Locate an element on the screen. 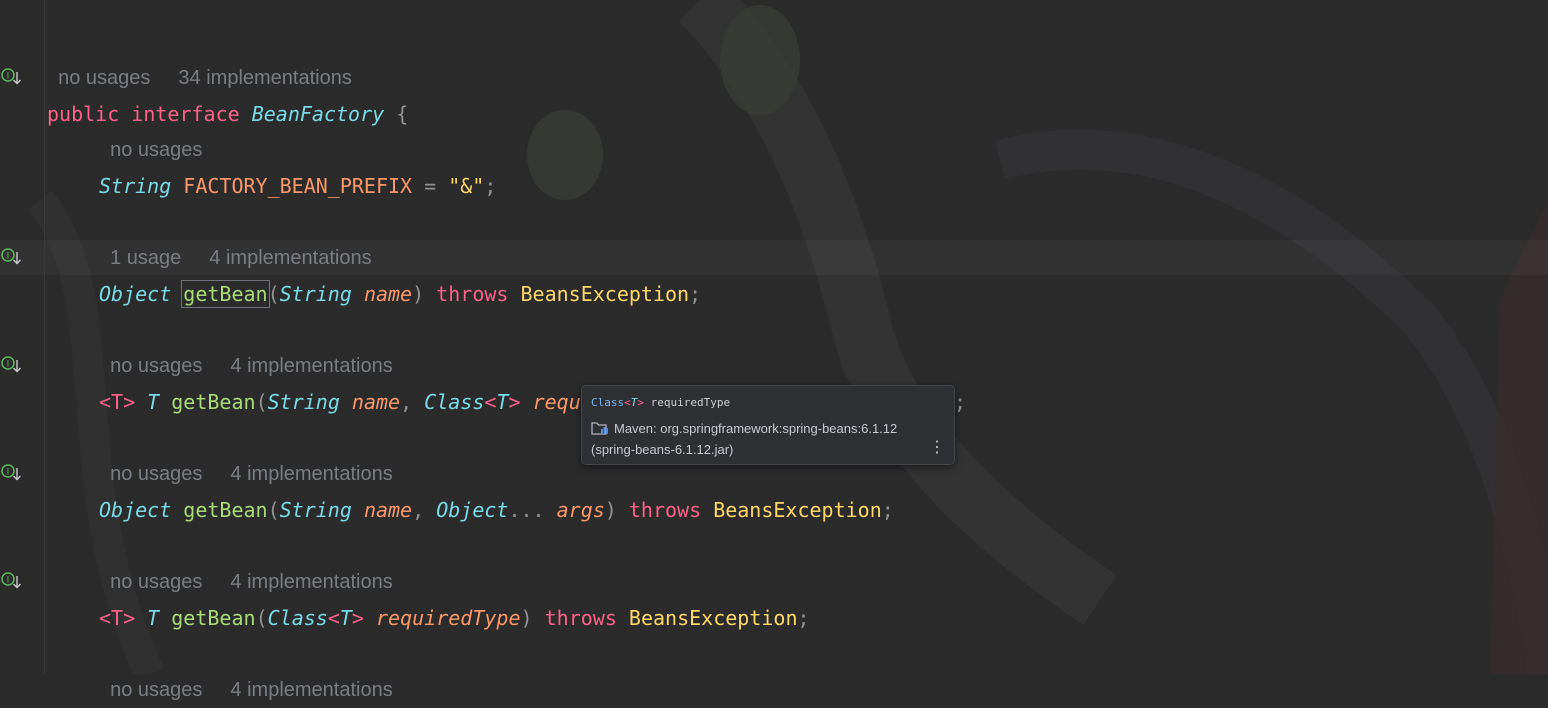 This screenshot has width=1548, height=708. popup-param-name: requiredType is located at coordinates (690, 402).